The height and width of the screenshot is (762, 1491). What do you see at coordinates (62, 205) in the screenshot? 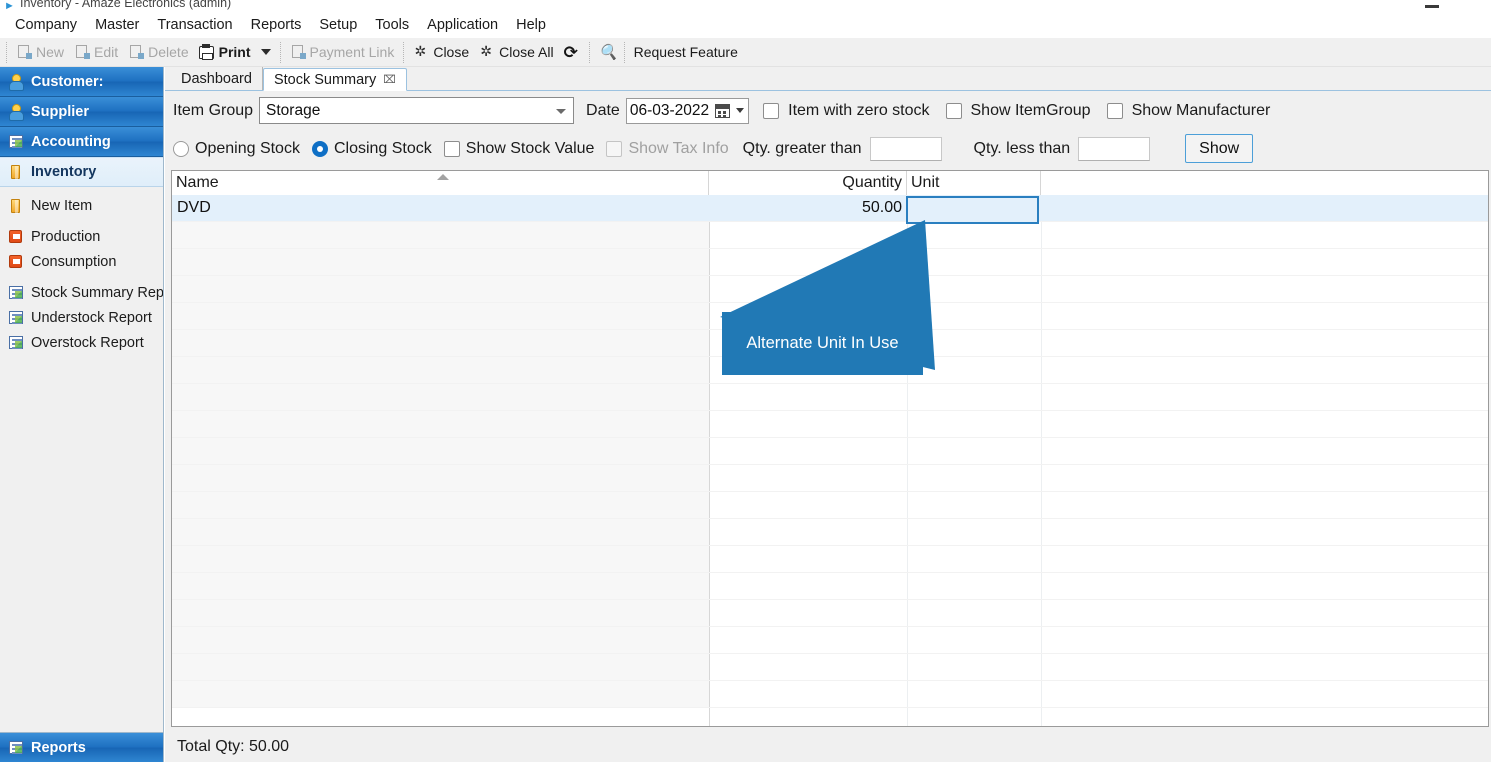
I see `sidebar-item-label: New Item` at bounding box center [62, 205].